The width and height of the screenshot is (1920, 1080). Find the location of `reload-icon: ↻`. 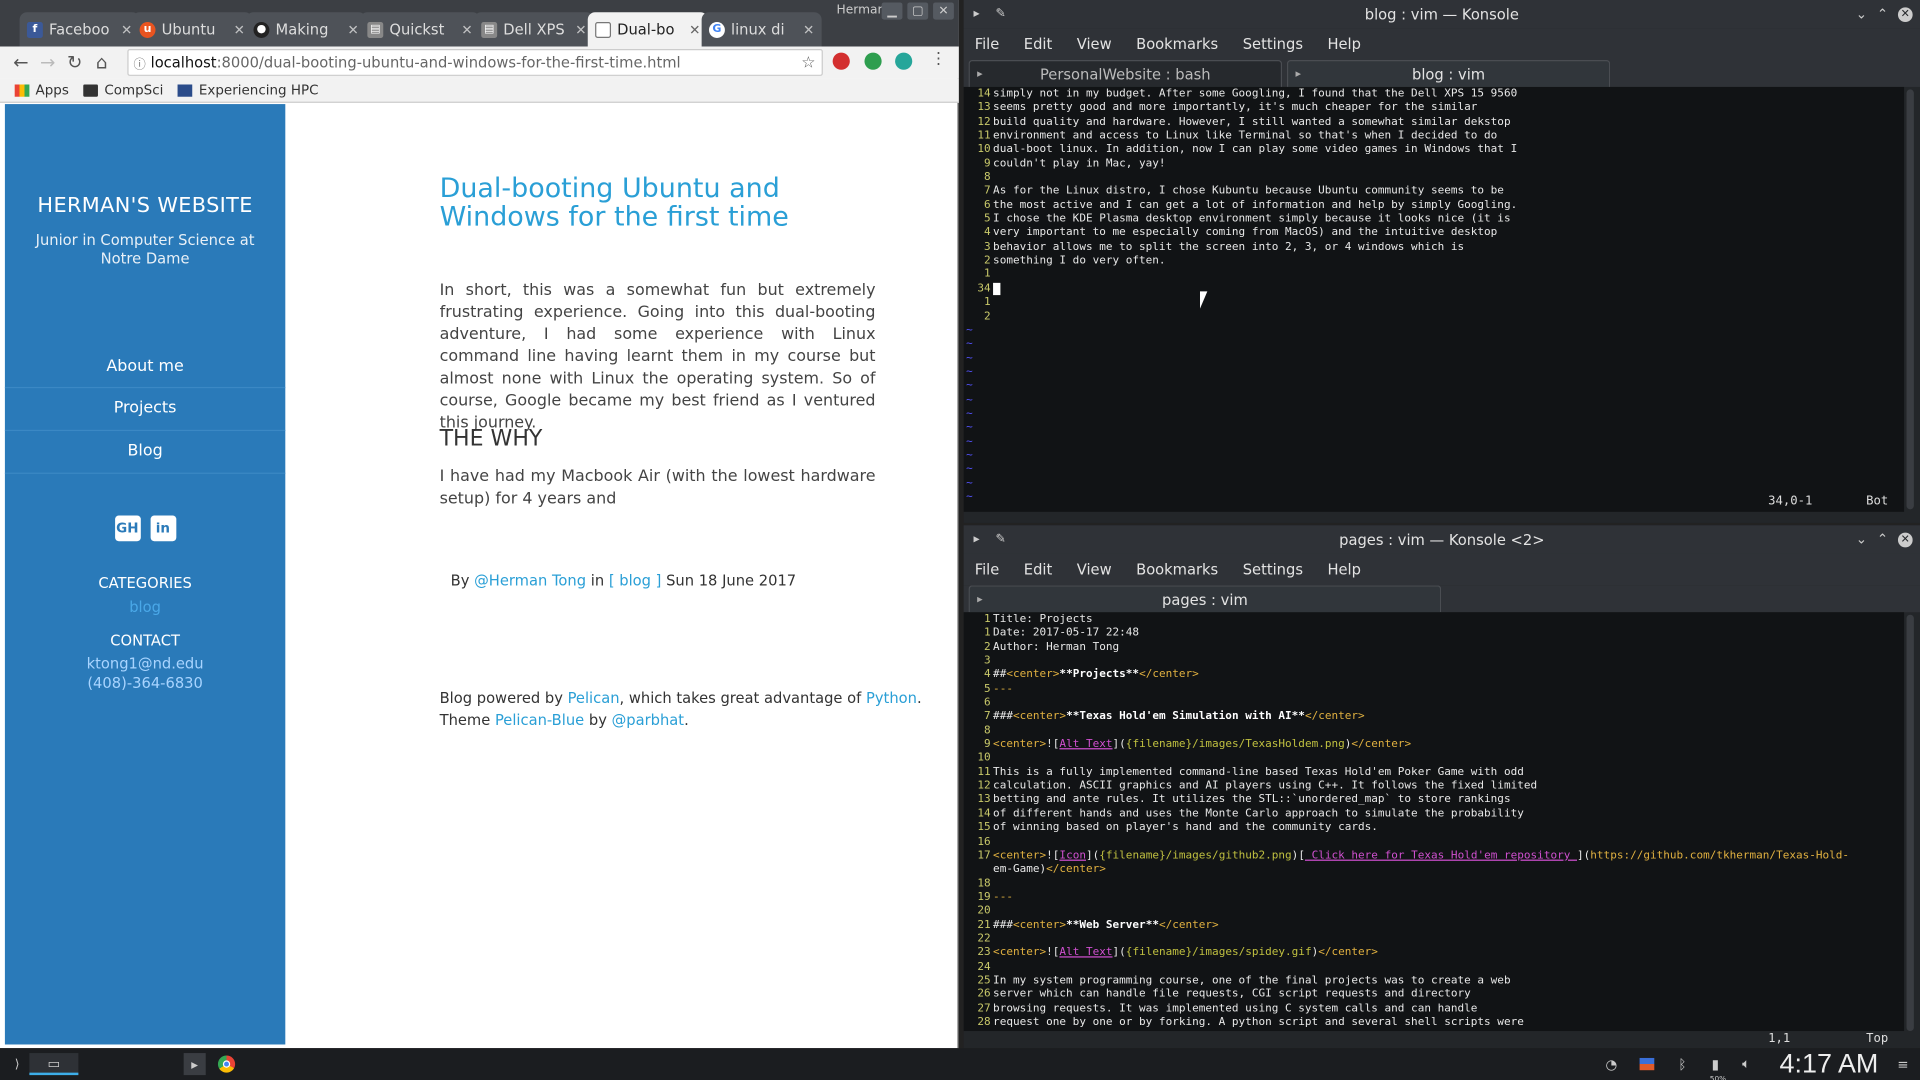

reload-icon: ↻ is located at coordinates (74, 62).